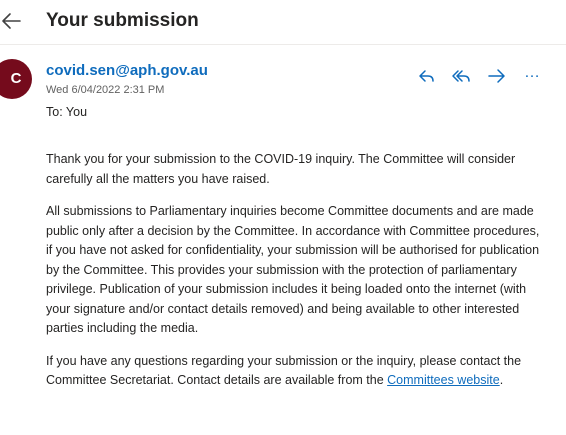  I want to click on reply-icon, so click(427, 76).